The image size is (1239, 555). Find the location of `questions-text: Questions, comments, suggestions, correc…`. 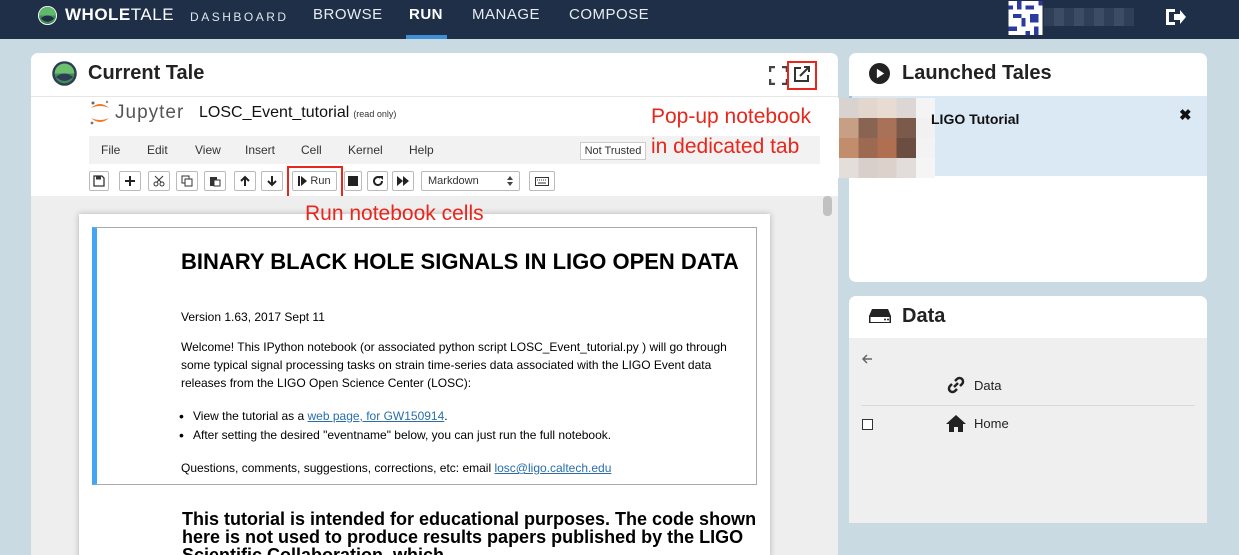

questions-text: Questions, comments, suggestions, correc… is located at coordinates (338, 468).